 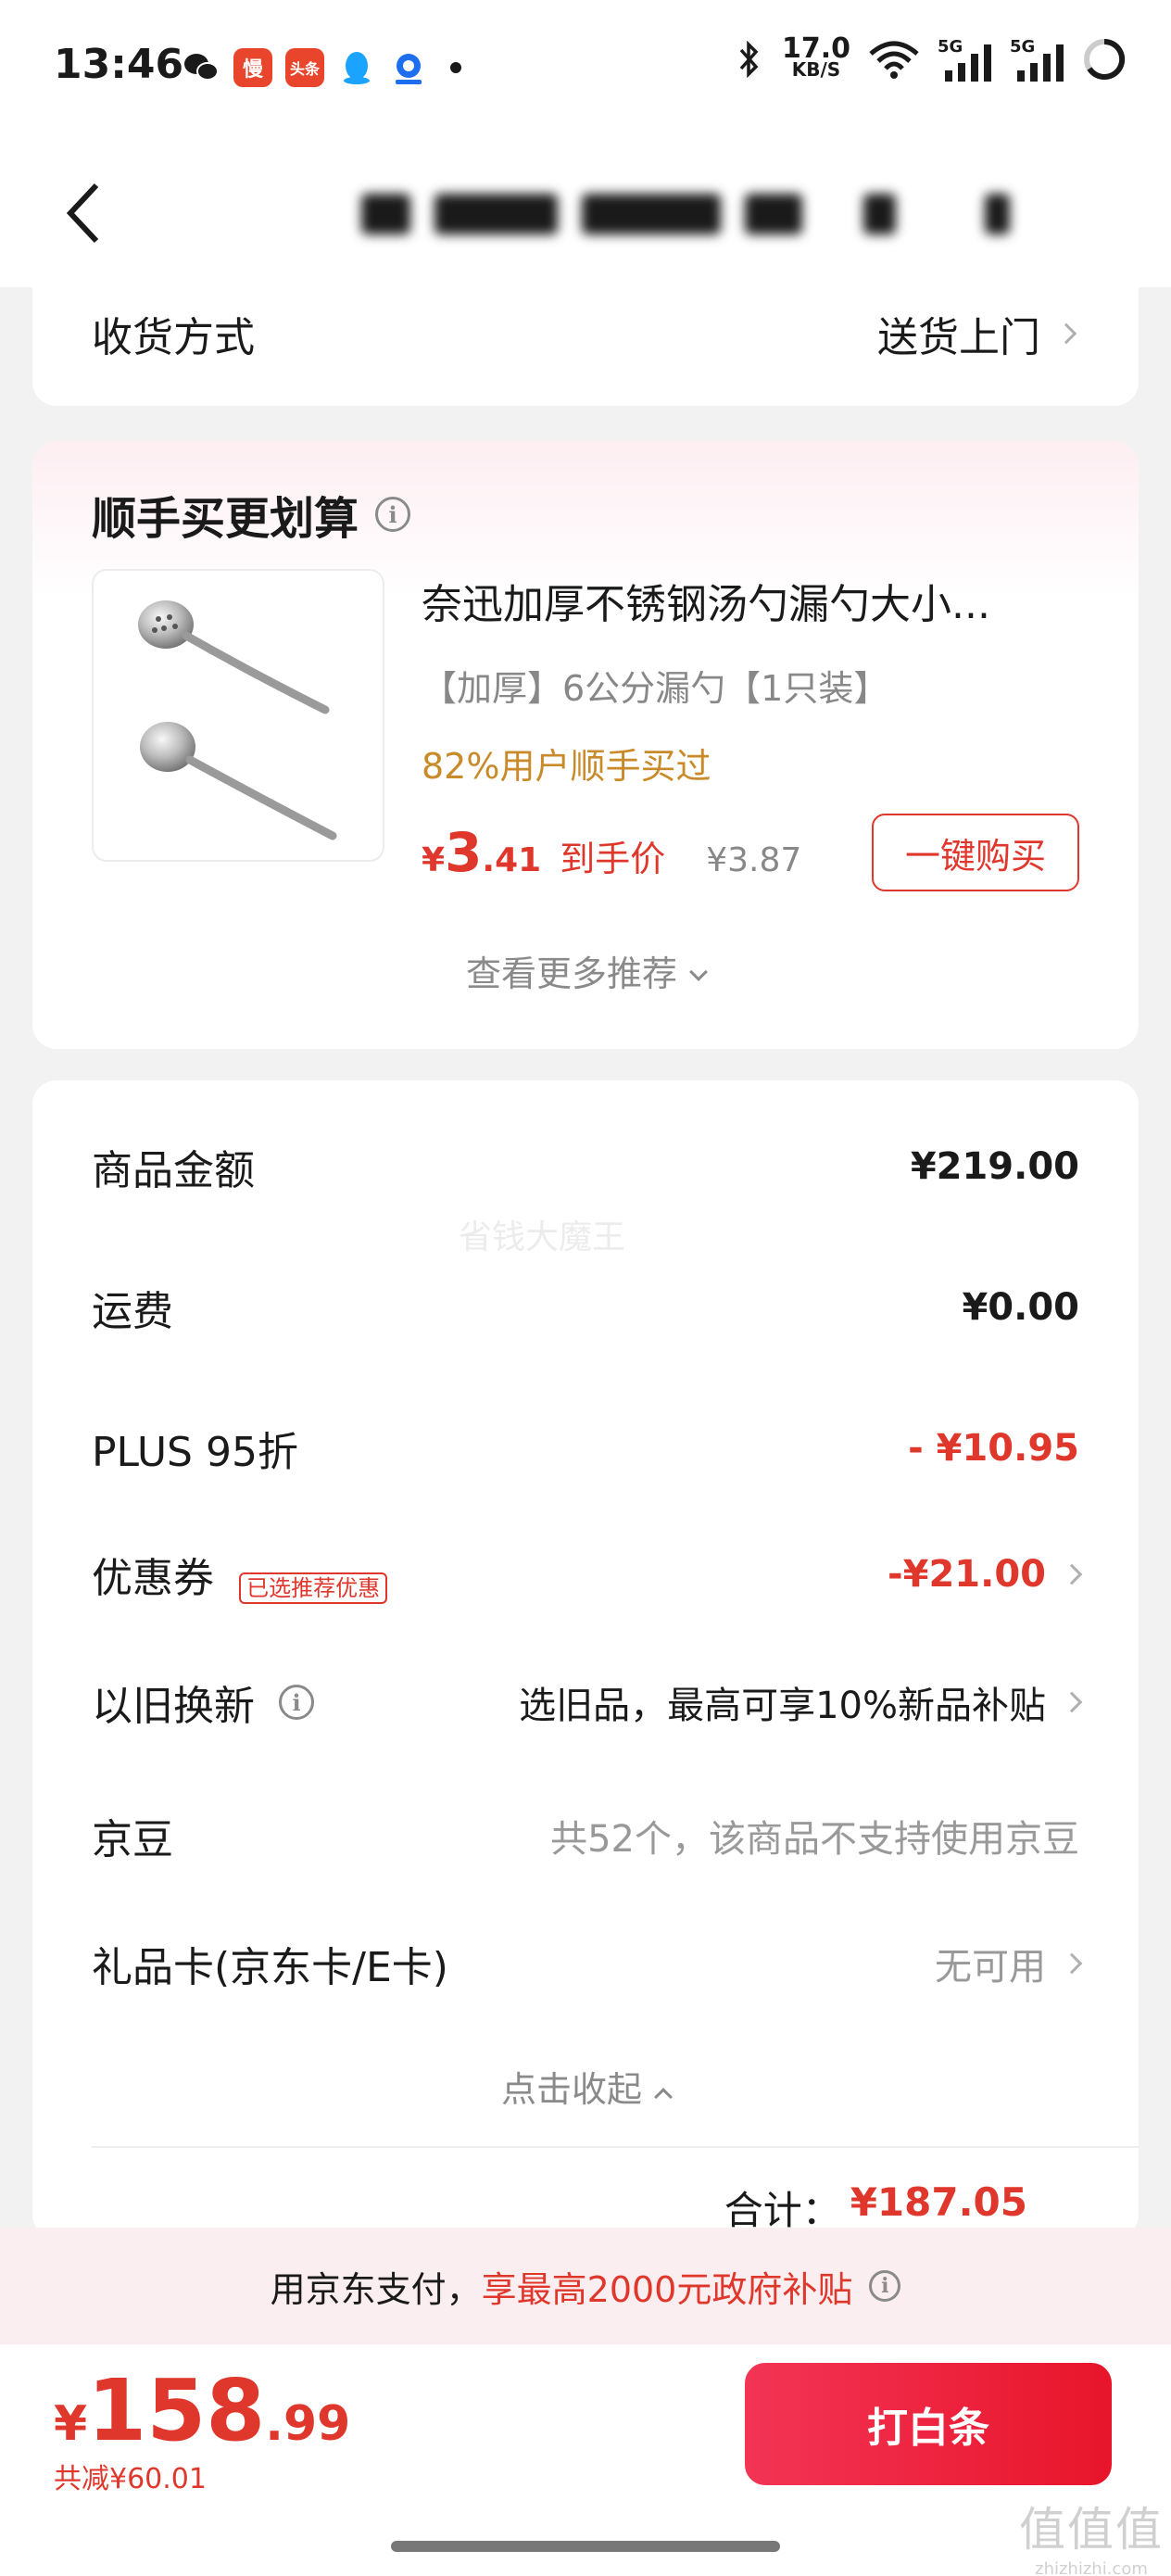 I want to click on fee-value: 无可用, so click(x=991, y=1967).